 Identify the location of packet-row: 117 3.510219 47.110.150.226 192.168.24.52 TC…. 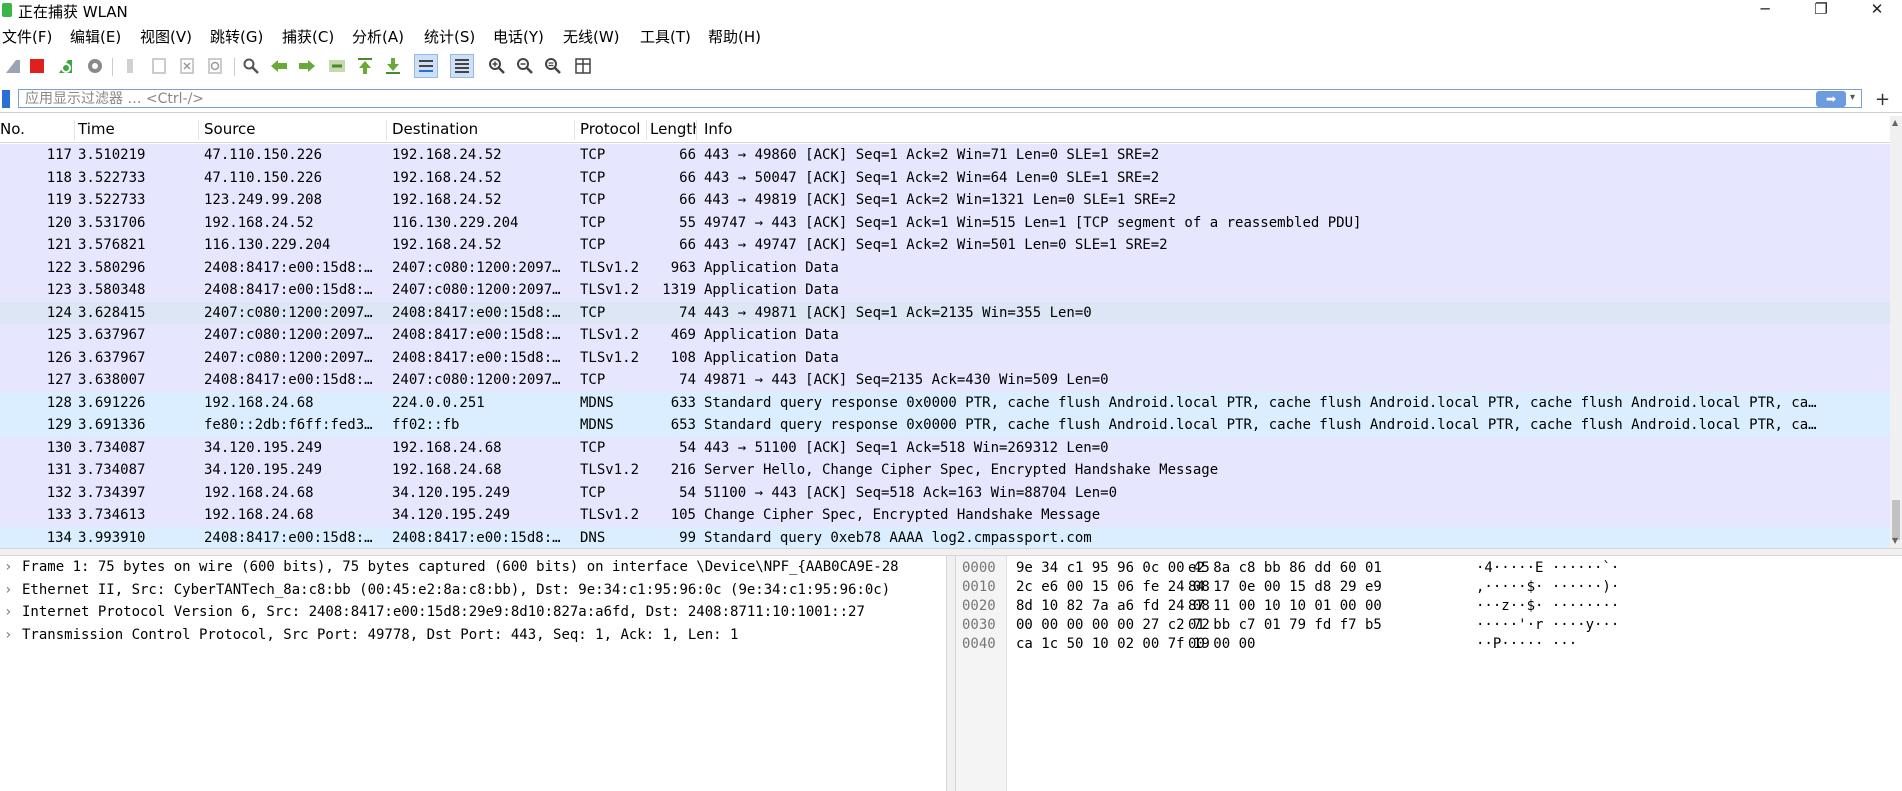
(945, 155).